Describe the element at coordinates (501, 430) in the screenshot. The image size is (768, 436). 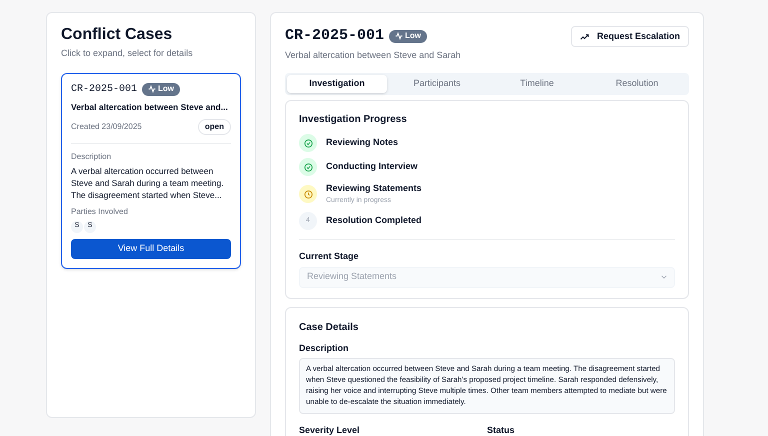
I see `field-label: Status` at that location.